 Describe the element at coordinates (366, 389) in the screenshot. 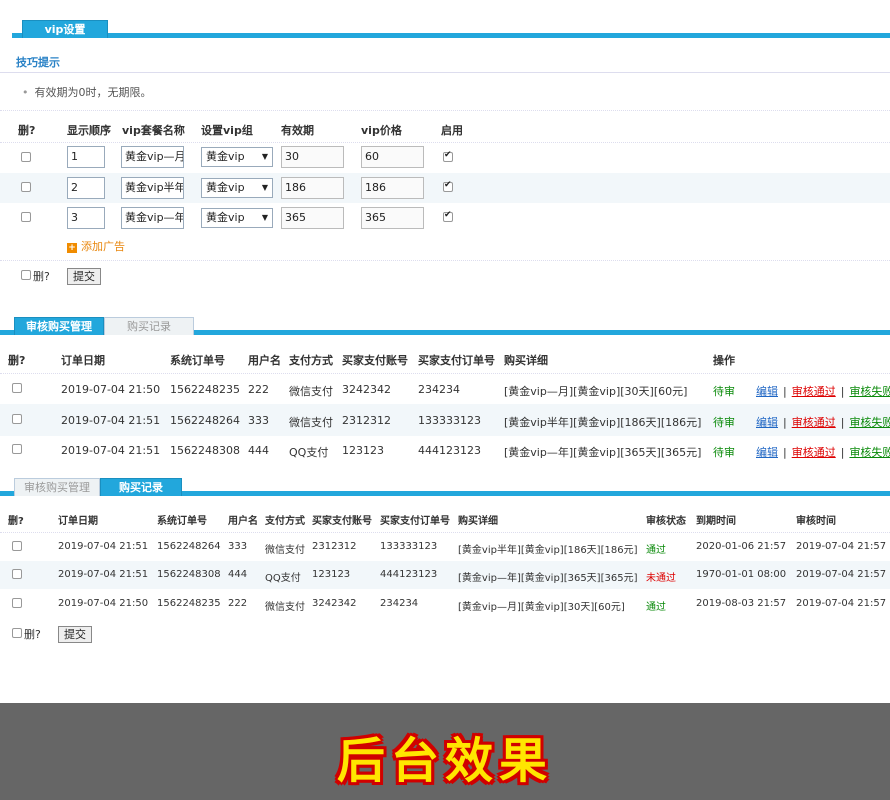

I see `buyer-account: 3242342` at that location.